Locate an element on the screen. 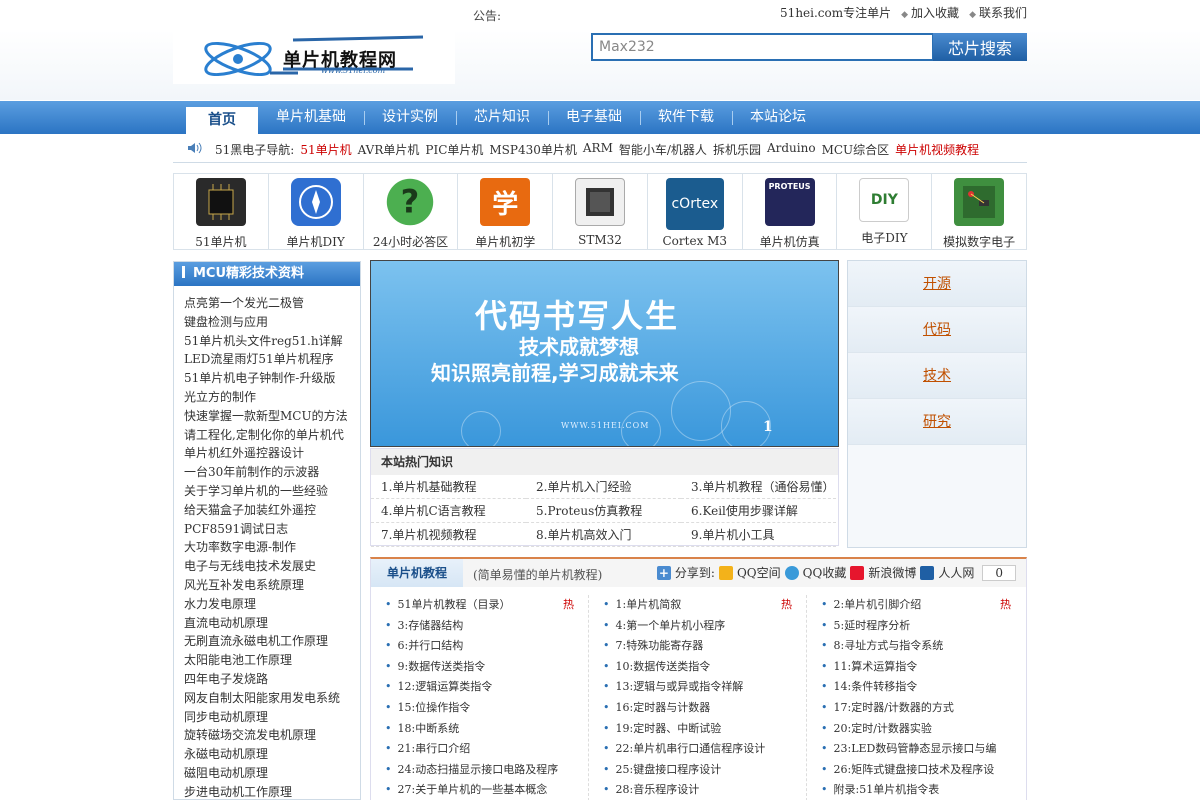  list-item: 28:音乐程序设计 is located at coordinates (699, 790).